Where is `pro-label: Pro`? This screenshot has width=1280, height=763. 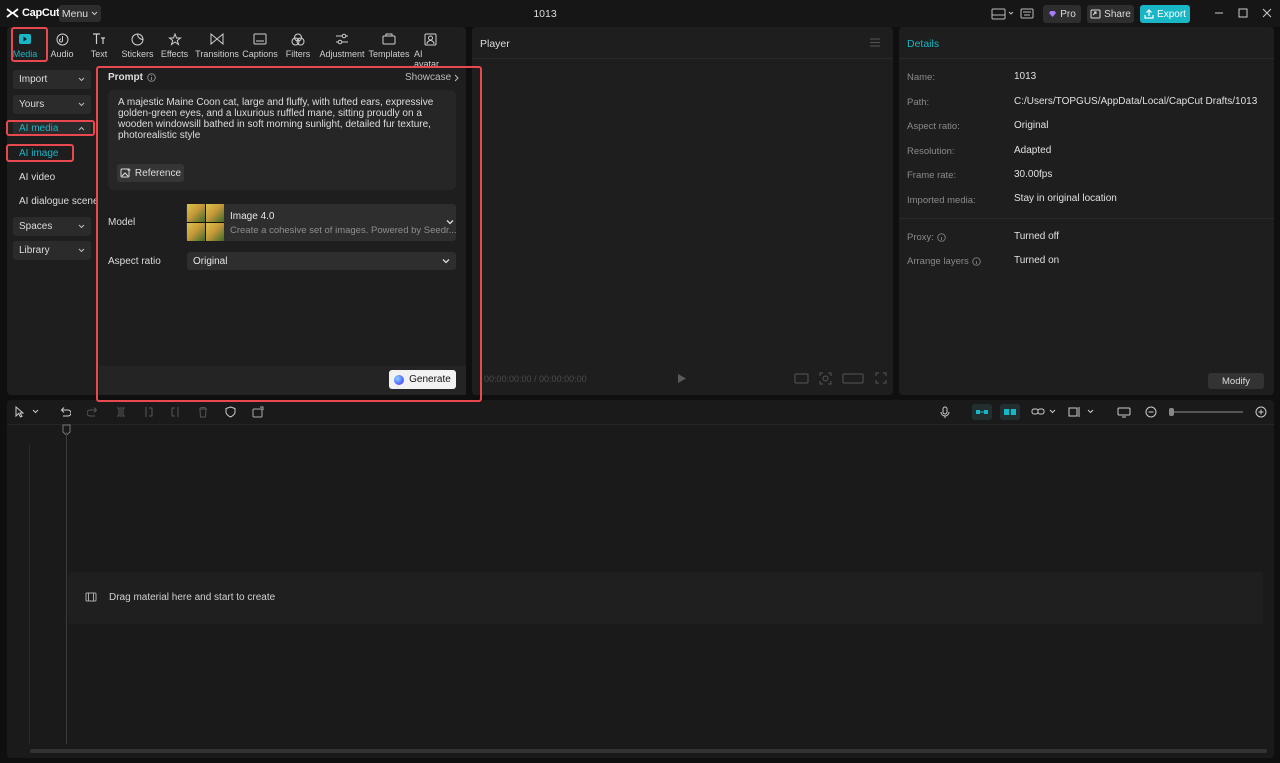
pro-label: Pro is located at coordinates (1068, 14).